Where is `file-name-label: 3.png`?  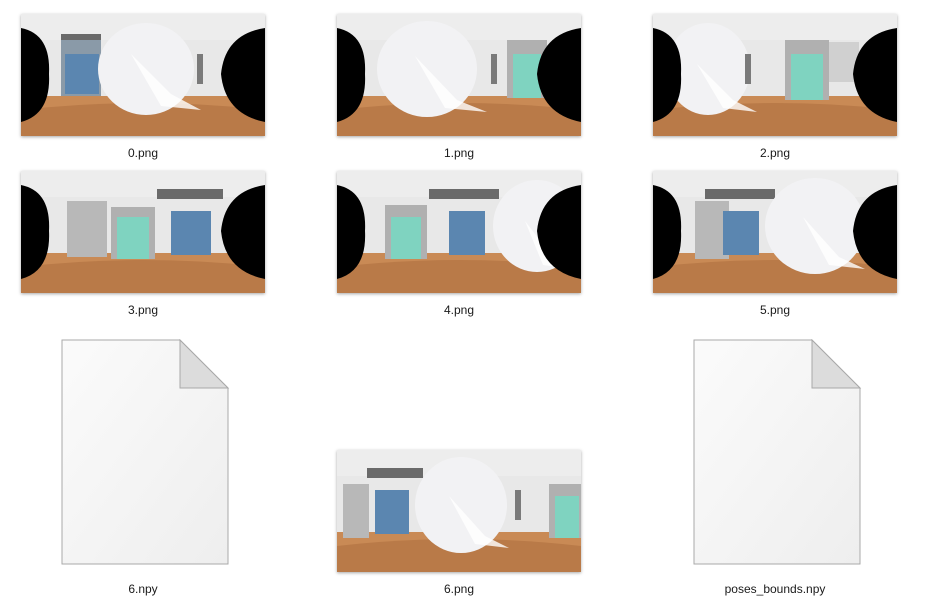 file-name-label: 3.png is located at coordinates (143, 310).